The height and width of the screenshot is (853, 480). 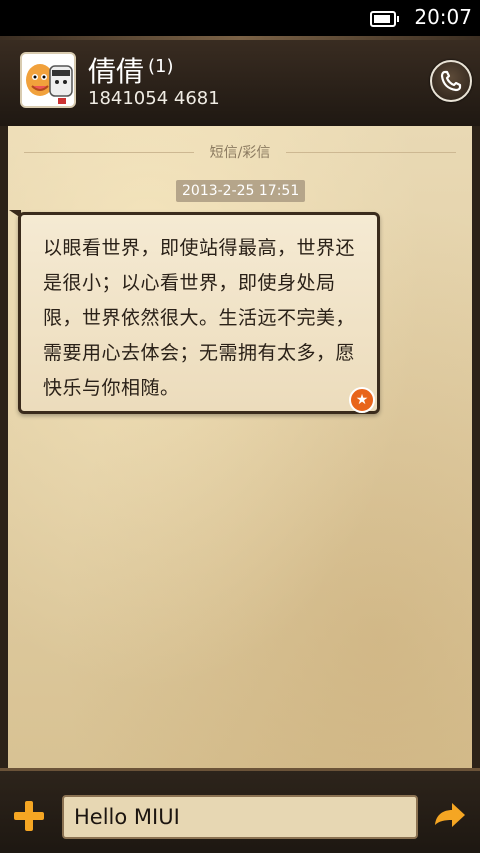 I want to click on battery-icon, so click(x=384, y=19).